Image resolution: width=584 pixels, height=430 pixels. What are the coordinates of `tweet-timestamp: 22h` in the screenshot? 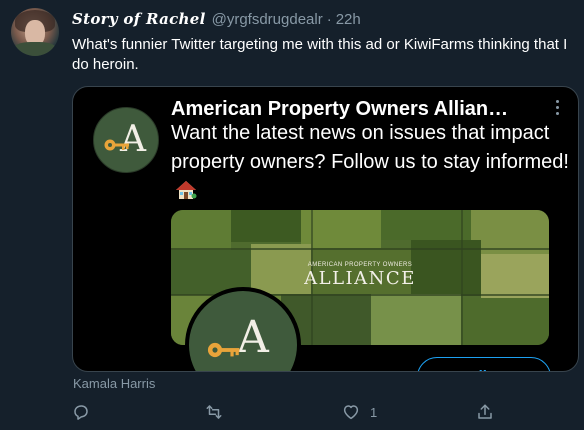 It's located at (348, 19).